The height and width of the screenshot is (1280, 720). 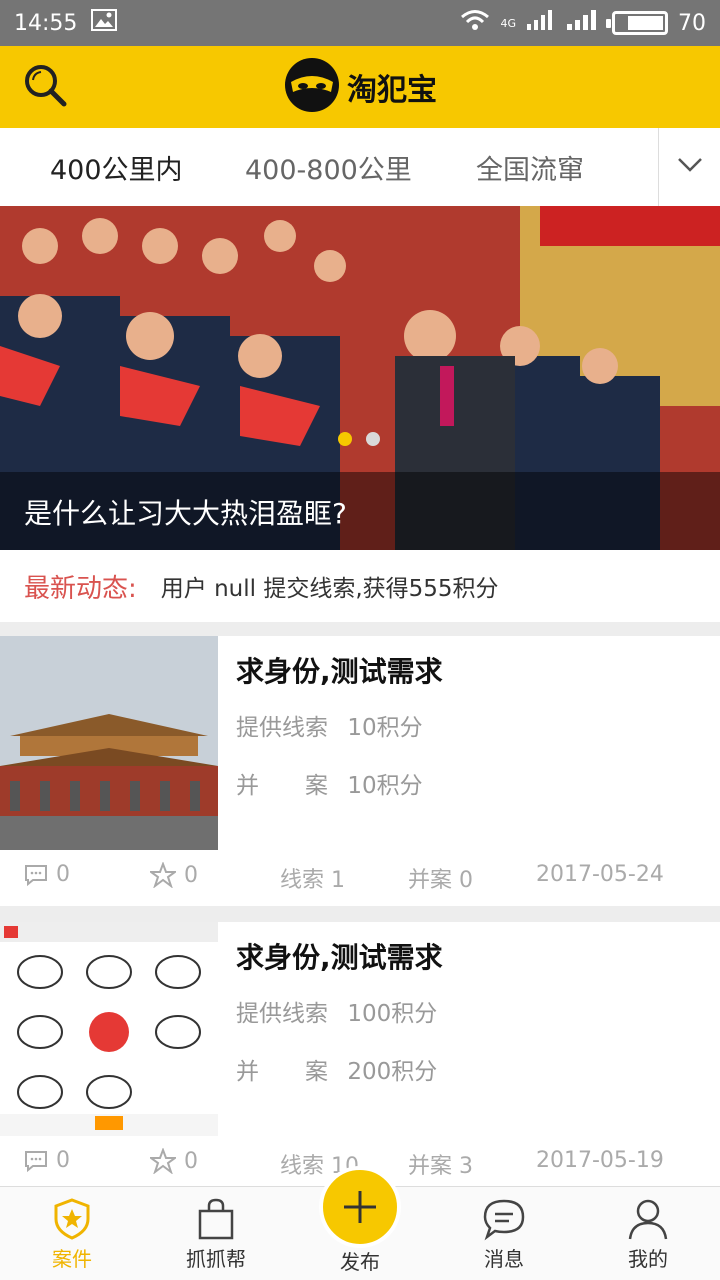 What do you see at coordinates (72, 1219) in the screenshot?
I see `badge-star-icon` at bounding box center [72, 1219].